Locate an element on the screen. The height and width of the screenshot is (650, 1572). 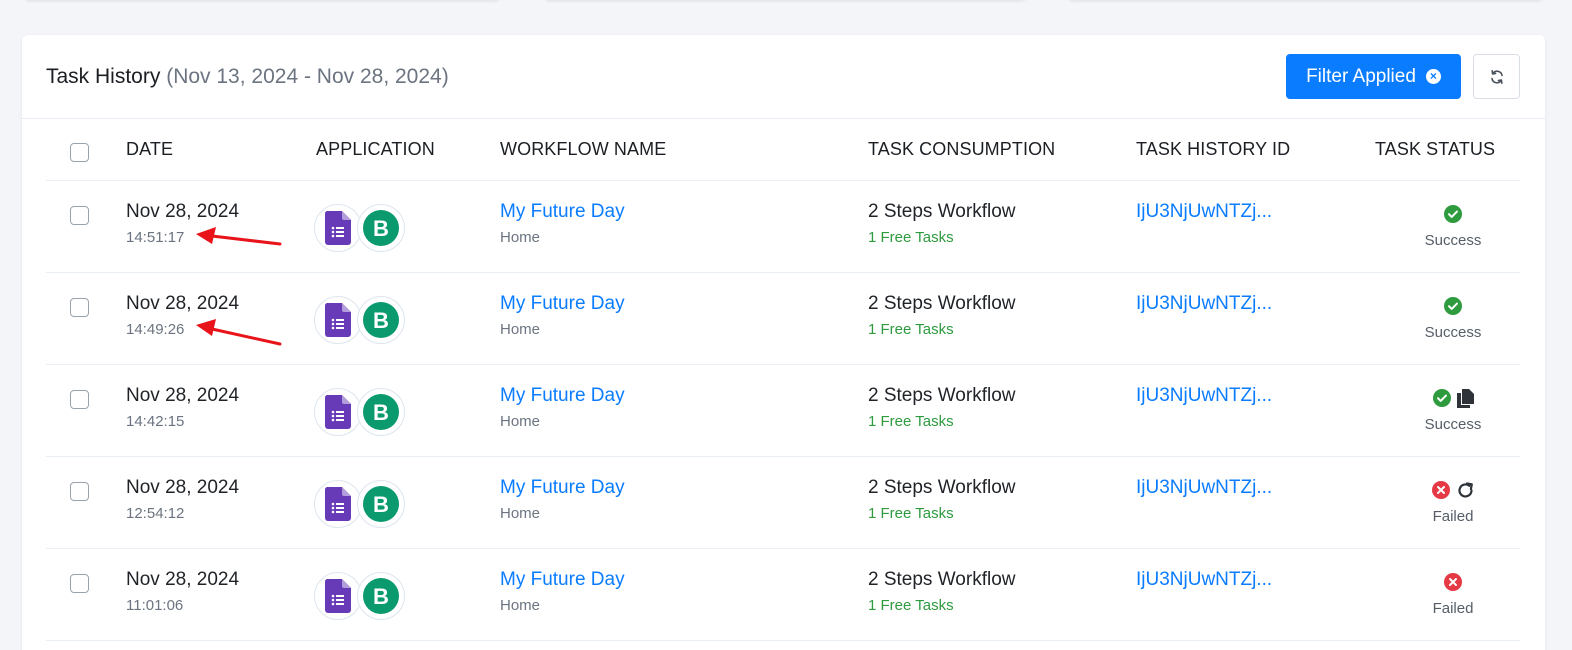
task-time: 12:54:12 is located at coordinates (155, 513).